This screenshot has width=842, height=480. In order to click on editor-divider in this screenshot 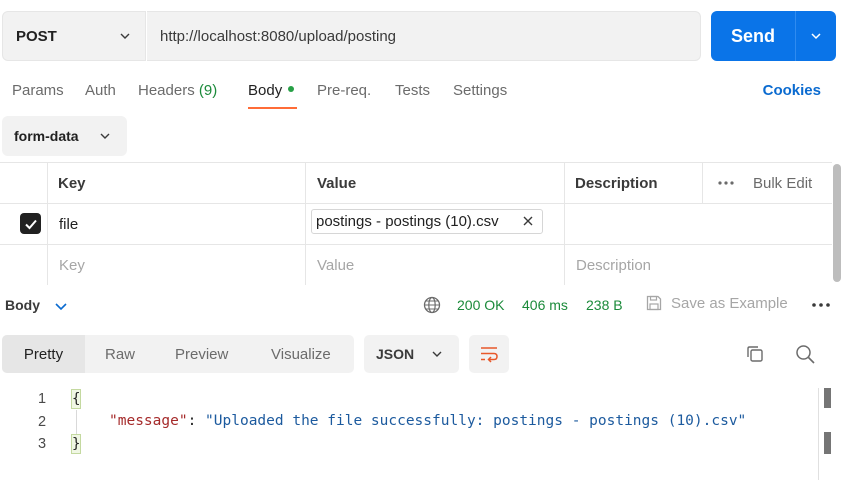, I will do `click(818, 434)`.